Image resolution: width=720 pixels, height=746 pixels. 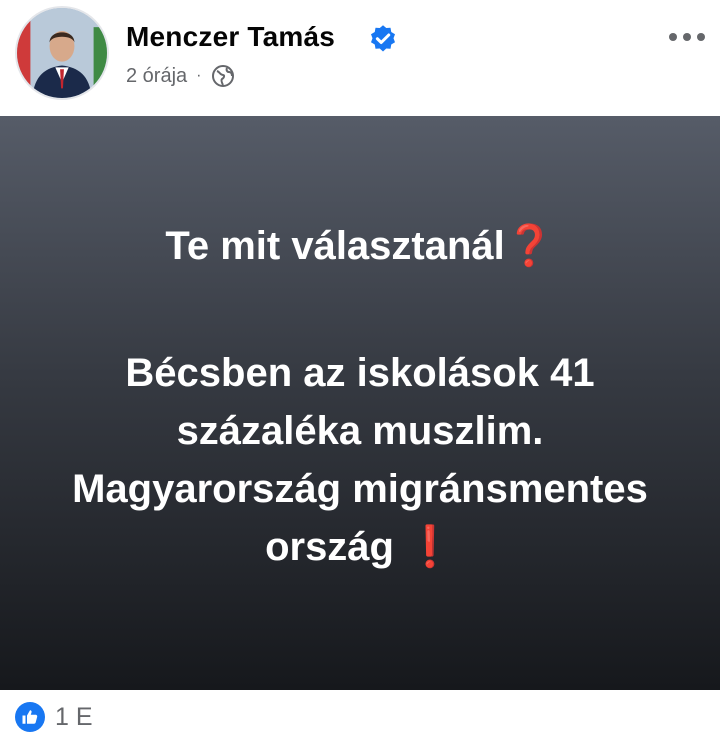 What do you see at coordinates (54, 717) in the screenshot?
I see `reaction-summary: 1 E` at bounding box center [54, 717].